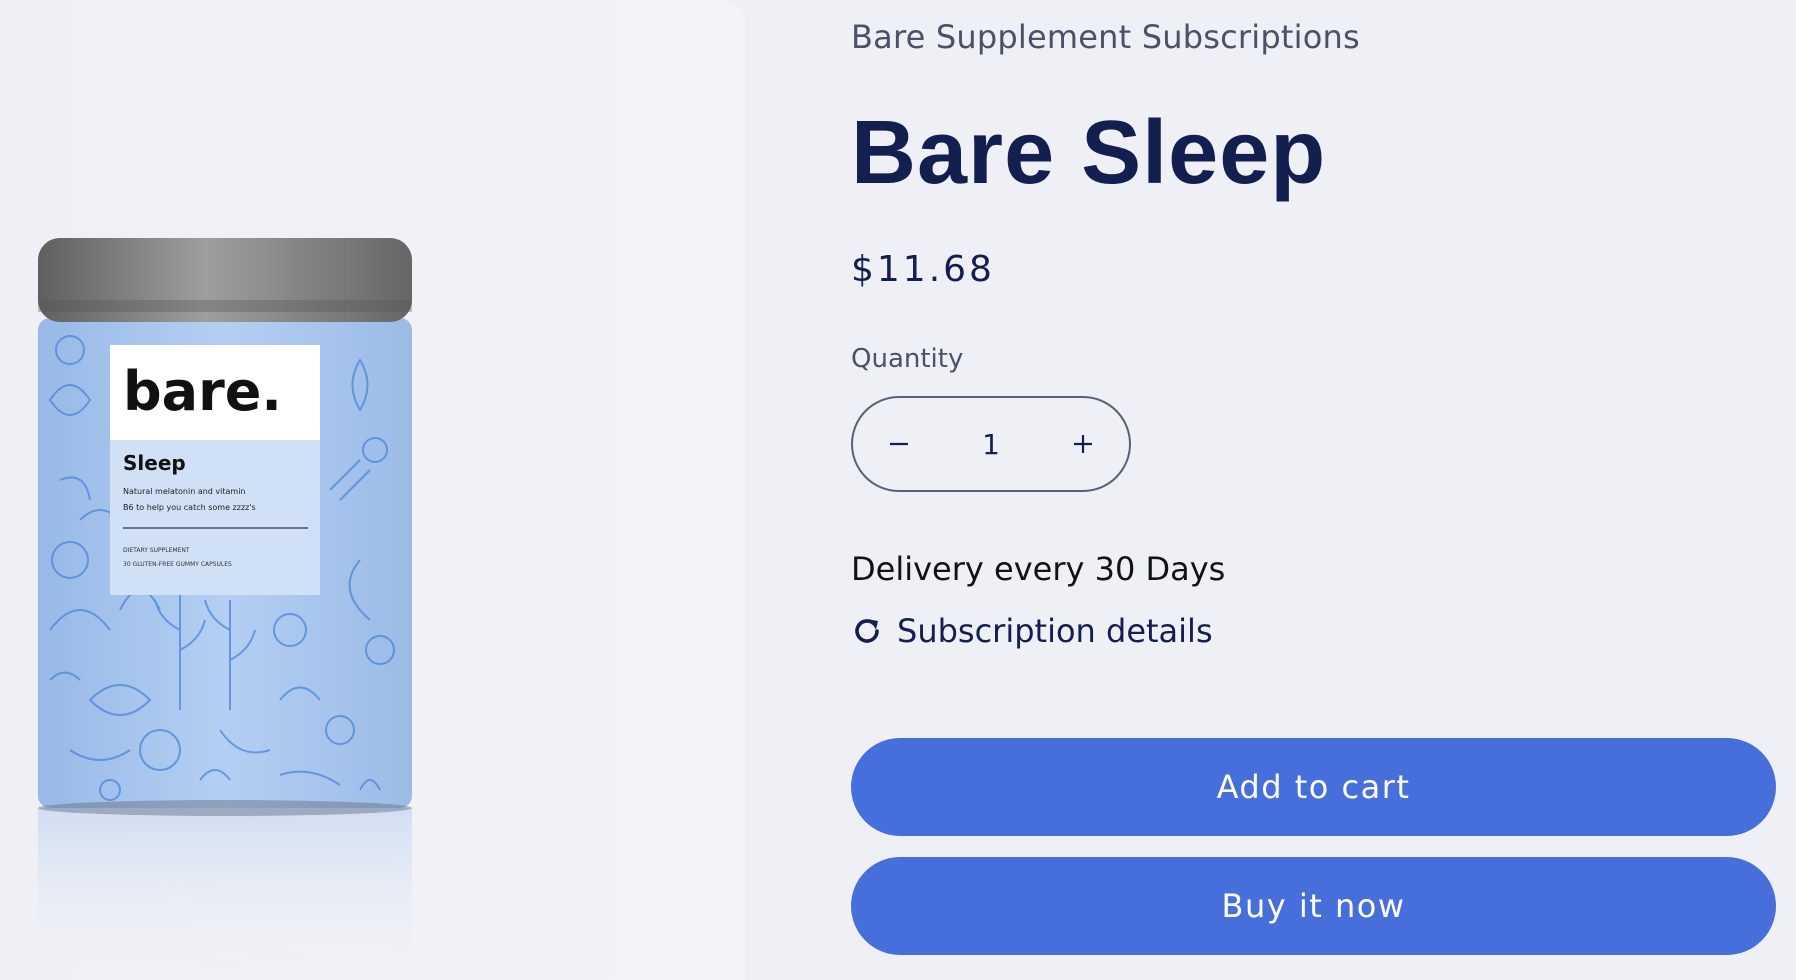  What do you see at coordinates (867, 631) in the screenshot?
I see `refresh-icon` at bounding box center [867, 631].